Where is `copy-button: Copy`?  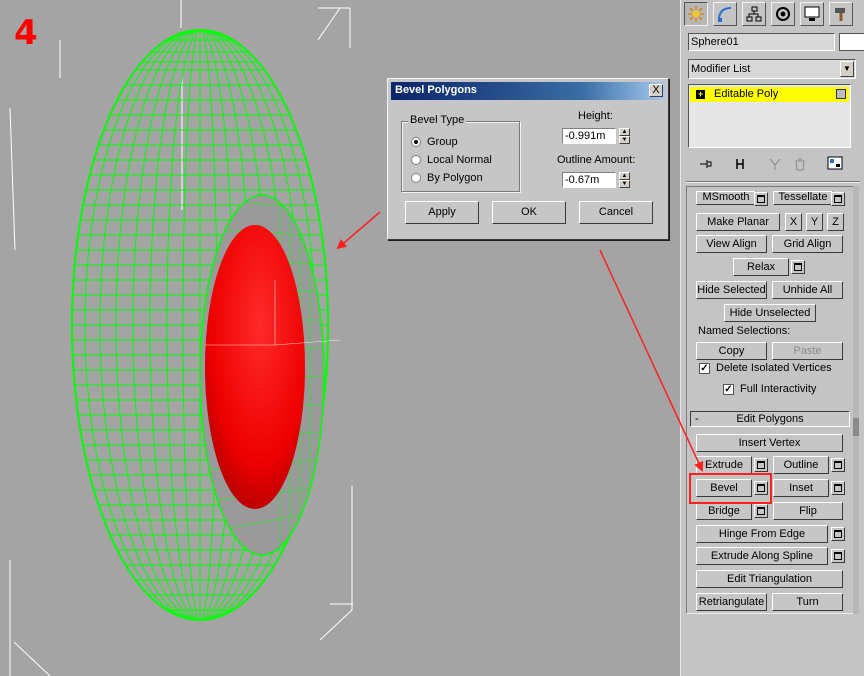 copy-button: Copy is located at coordinates (731, 351).